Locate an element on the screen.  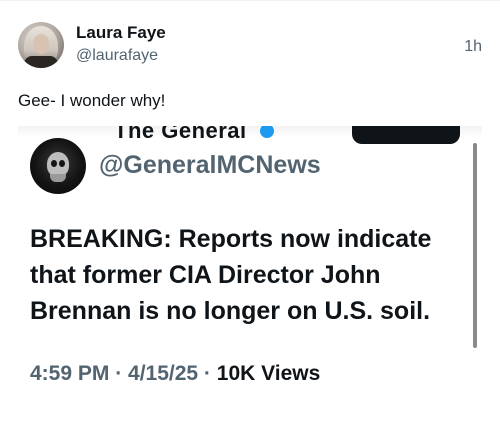
skull-avatar is located at coordinates (58, 166).